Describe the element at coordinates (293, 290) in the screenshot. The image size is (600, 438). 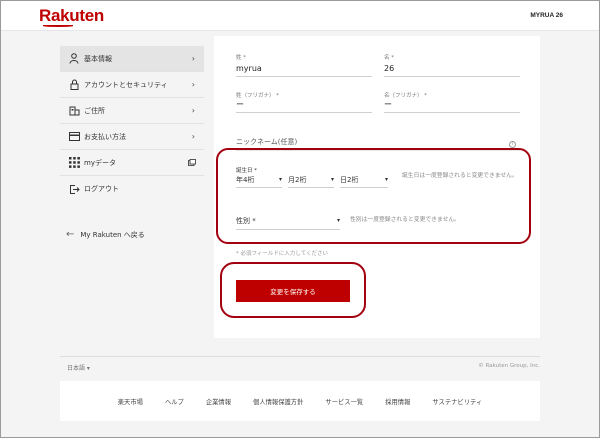
I see `highlight-oval-save-button` at that location.